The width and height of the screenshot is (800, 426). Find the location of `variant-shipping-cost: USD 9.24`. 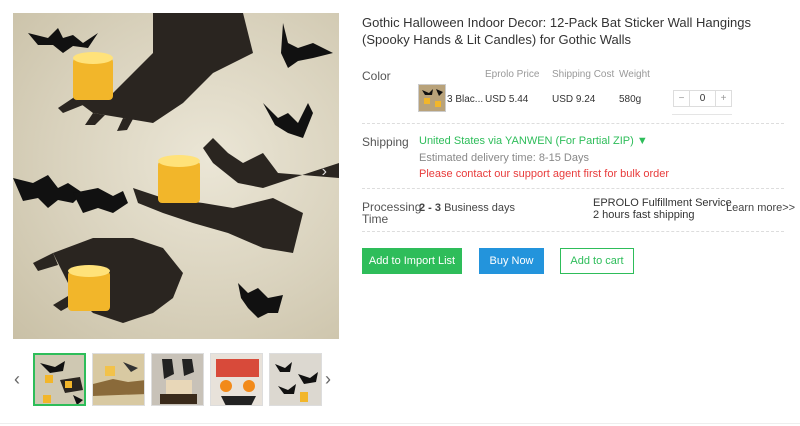

variant-shipping-cost: USD 9.24 is located at coordinates (574, 99).